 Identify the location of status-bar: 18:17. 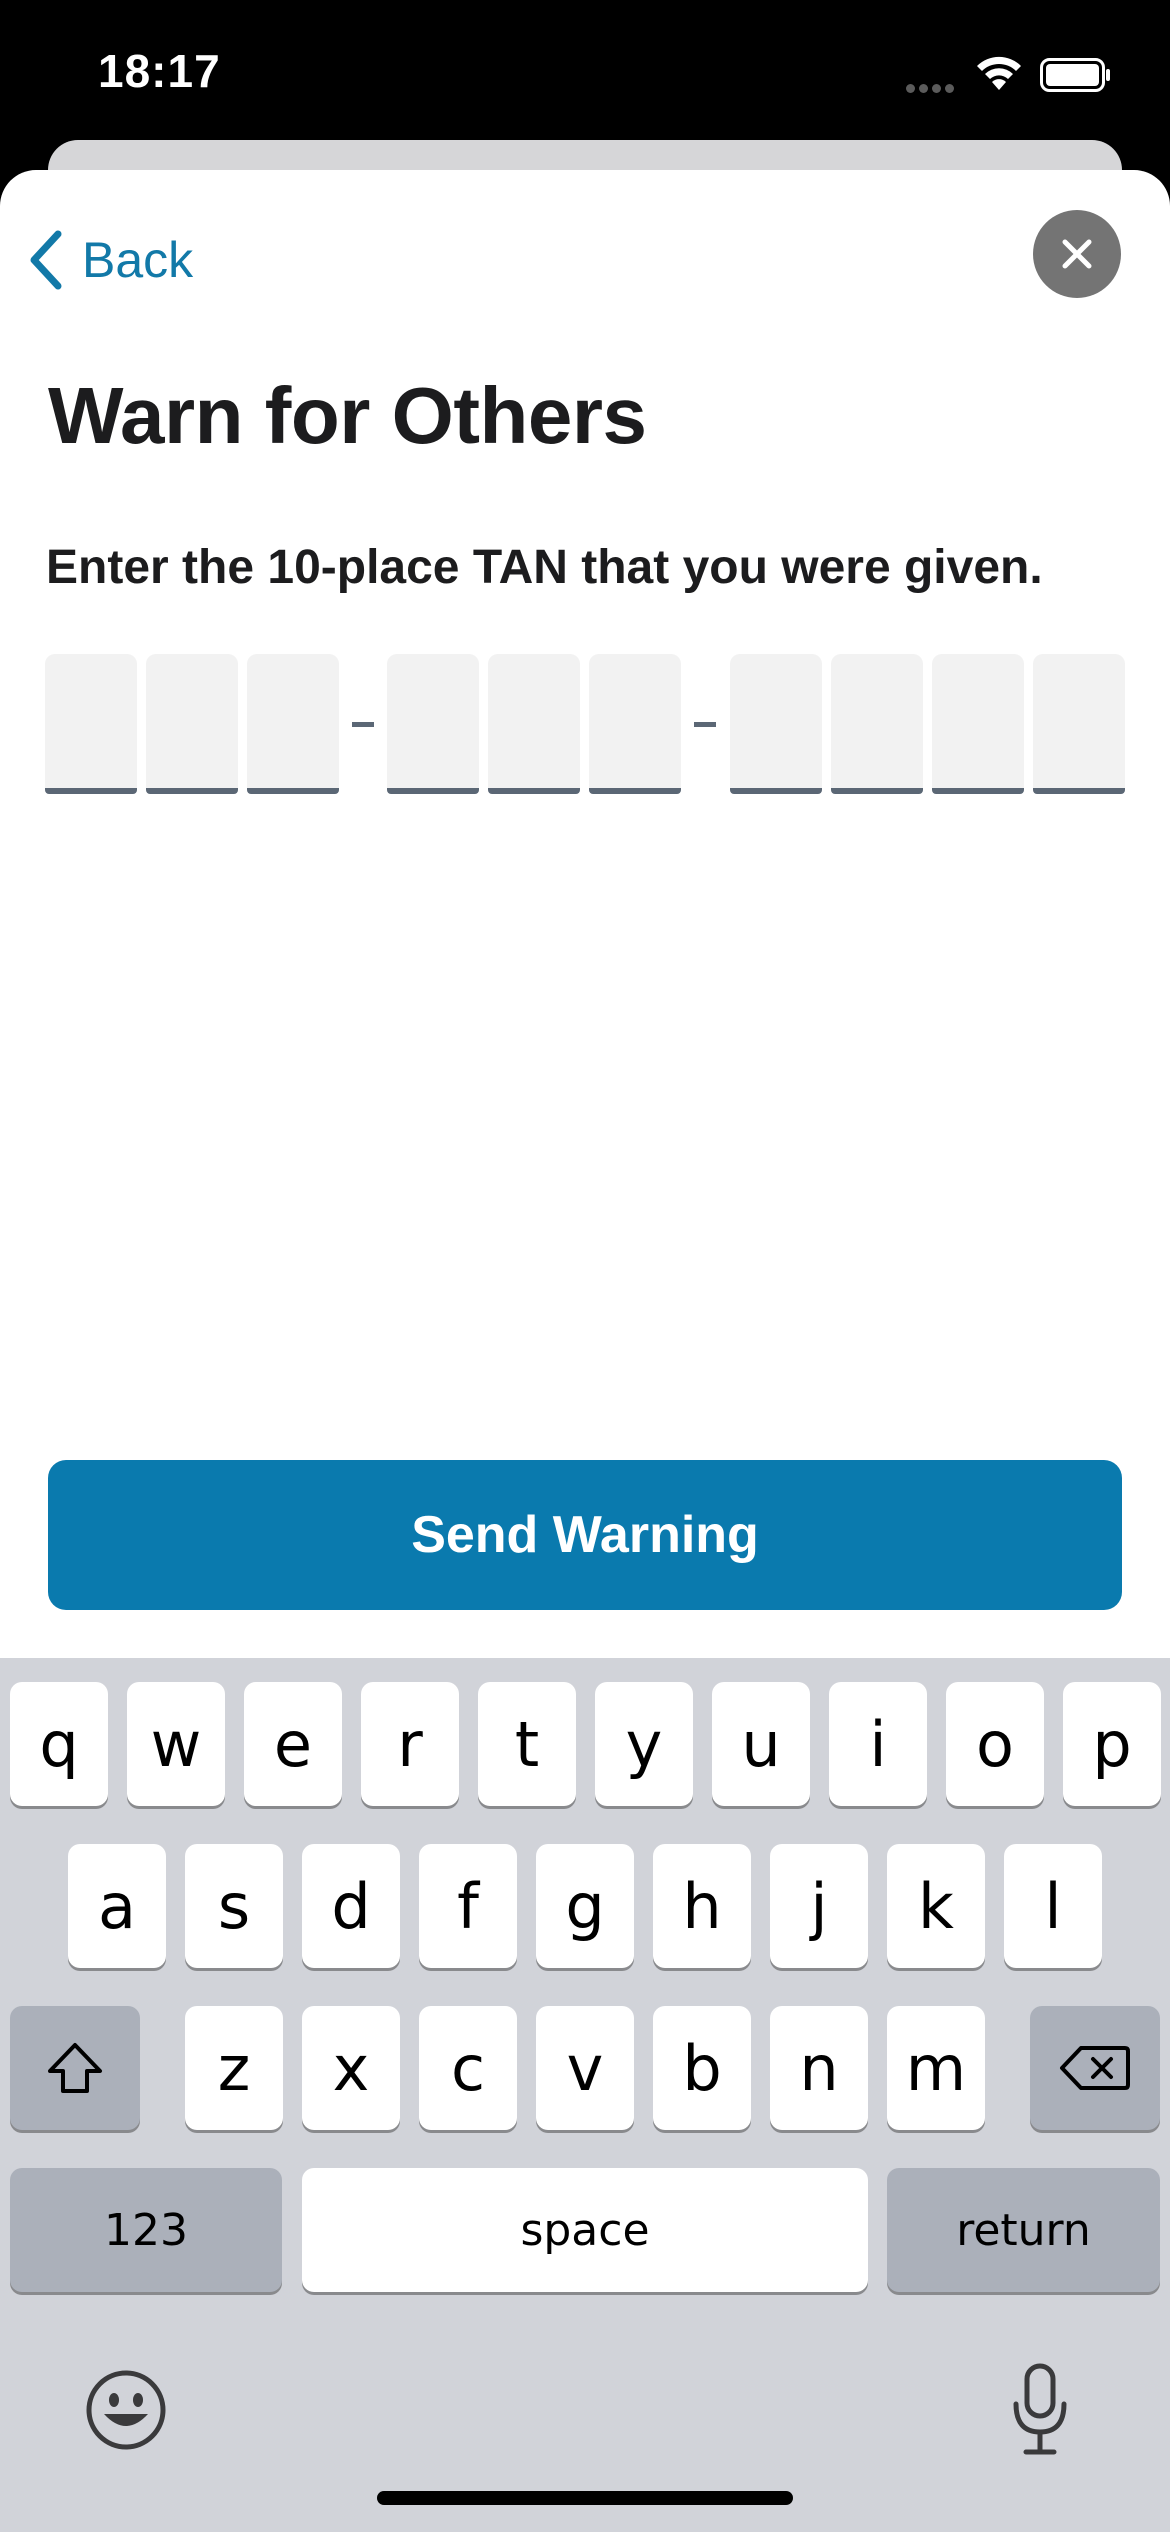
(585, 75).